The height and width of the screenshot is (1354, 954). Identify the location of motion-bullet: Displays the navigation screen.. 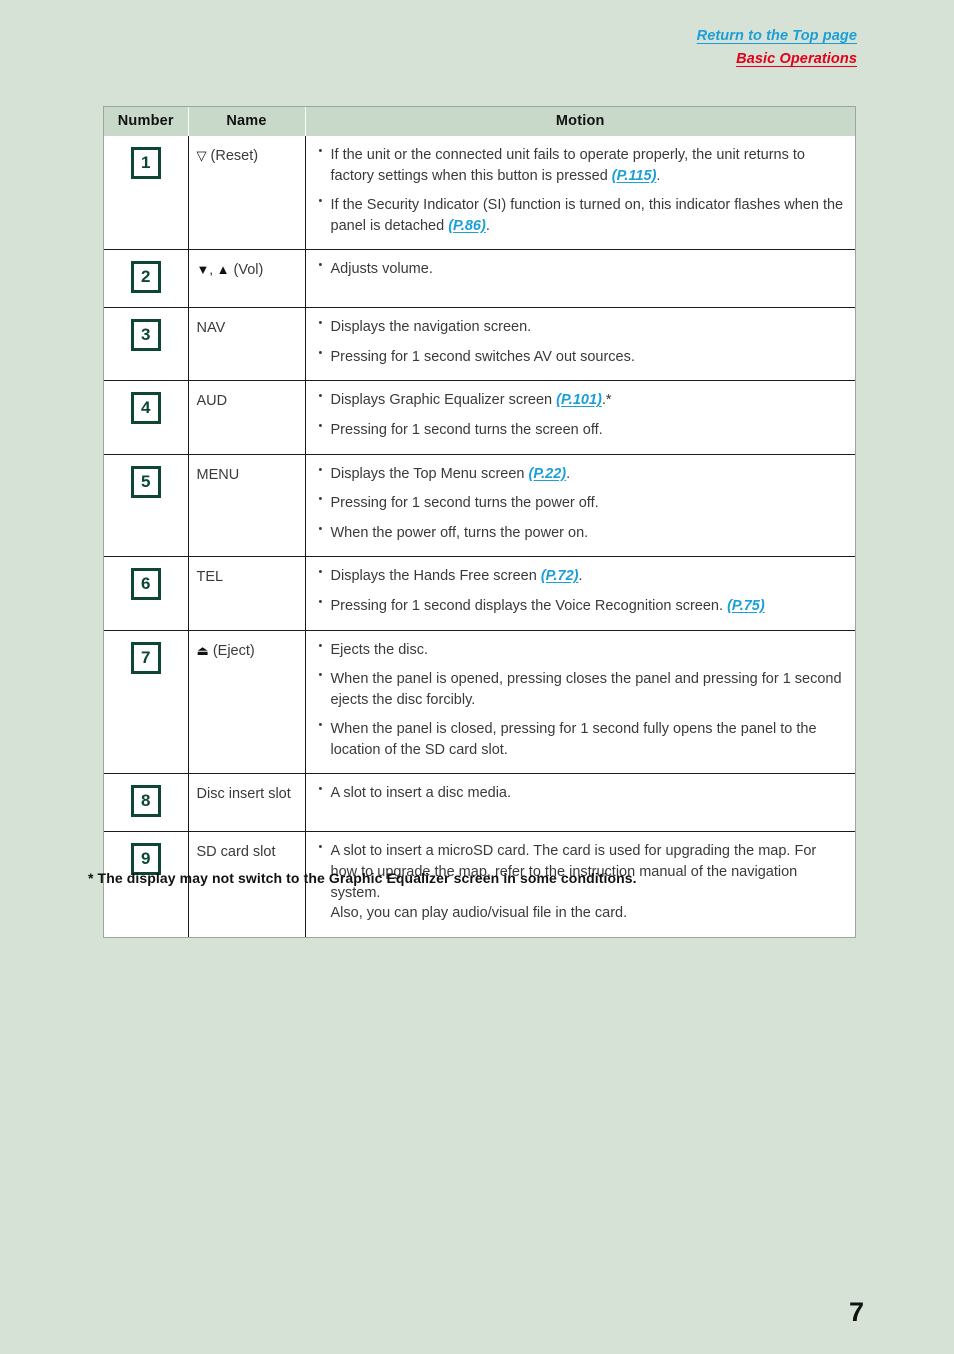
(582, 327).